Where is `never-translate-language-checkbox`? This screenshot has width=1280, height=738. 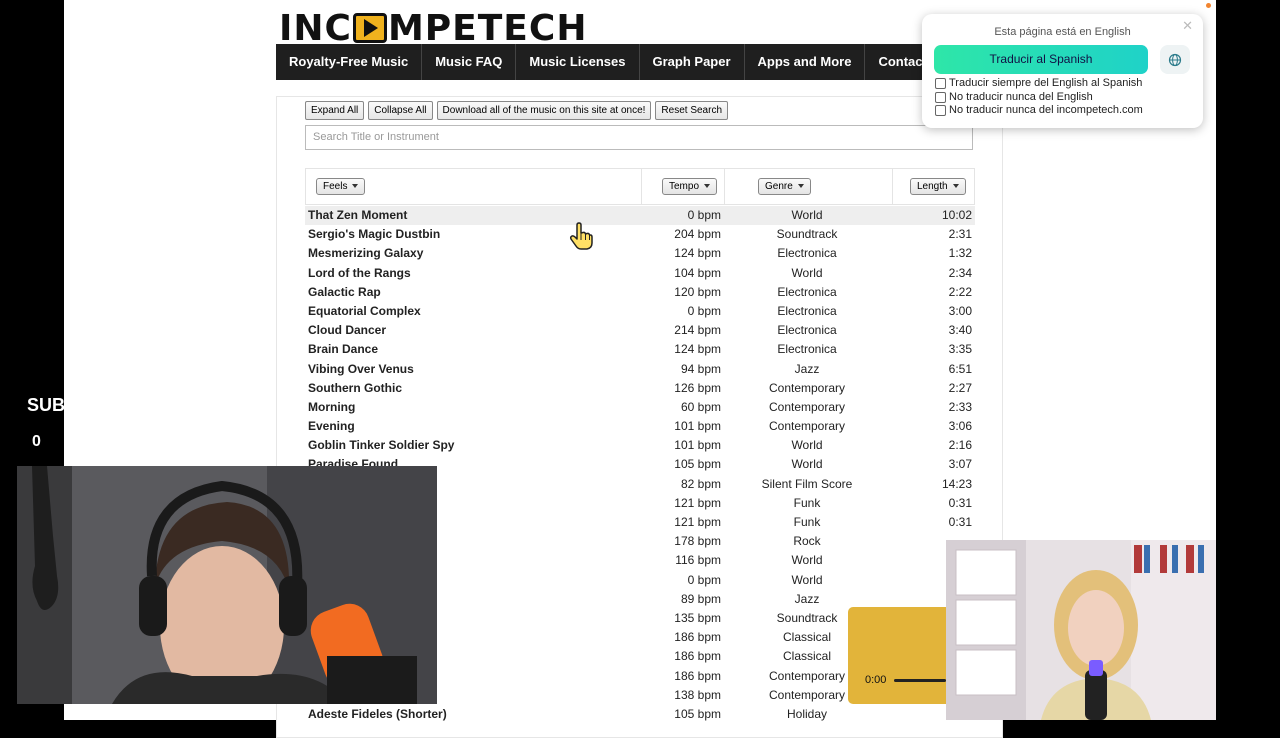 never-translate-language-checkbox is located at coordinates (940, 97).